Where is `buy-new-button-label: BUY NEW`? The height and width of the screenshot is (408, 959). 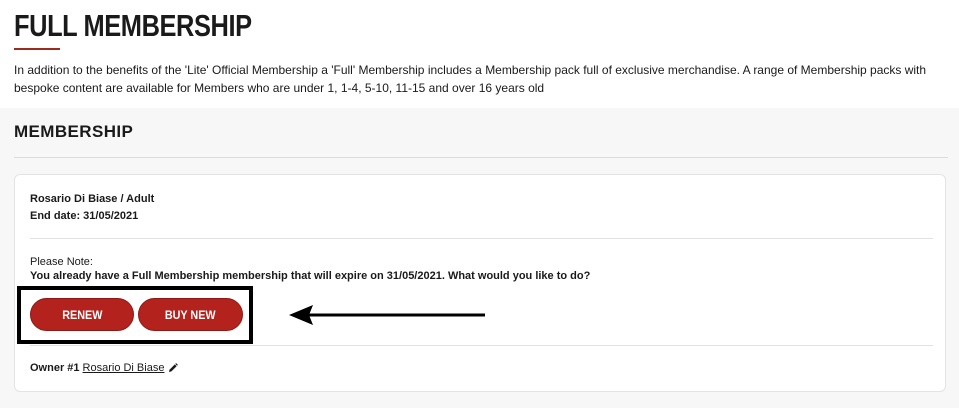 buy-new-button-label: BUY NEW is located at coordinates (190, 314).